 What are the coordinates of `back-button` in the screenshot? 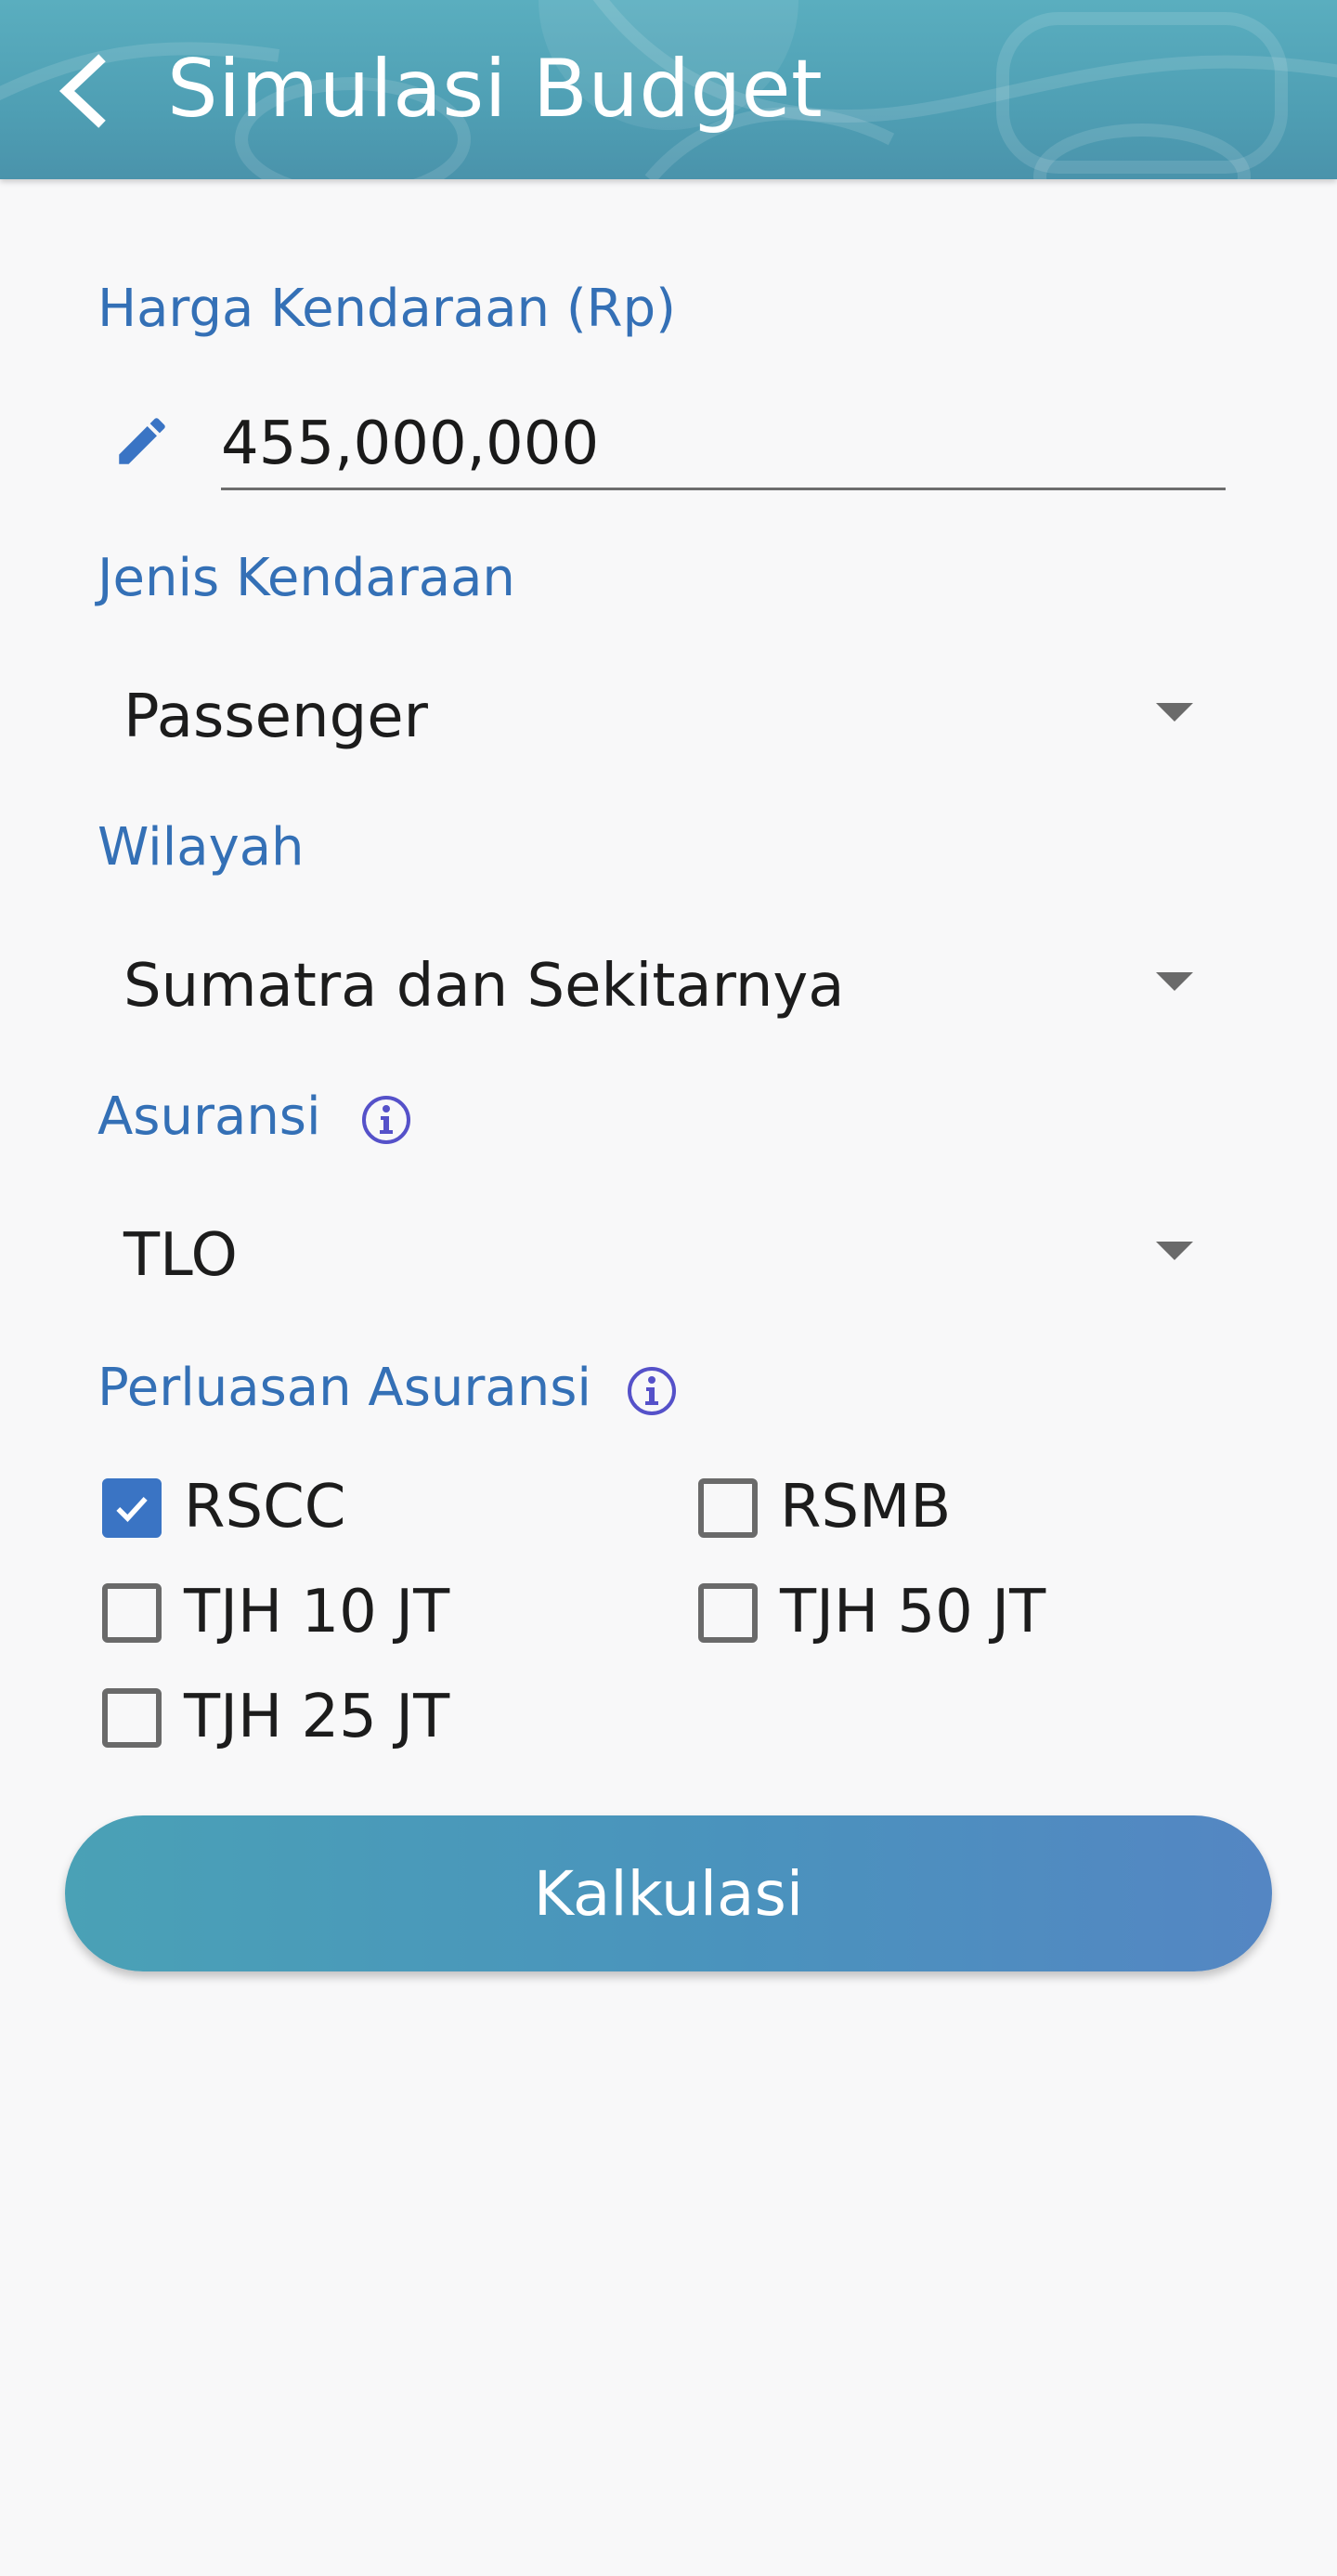 It's located at (88, 91).